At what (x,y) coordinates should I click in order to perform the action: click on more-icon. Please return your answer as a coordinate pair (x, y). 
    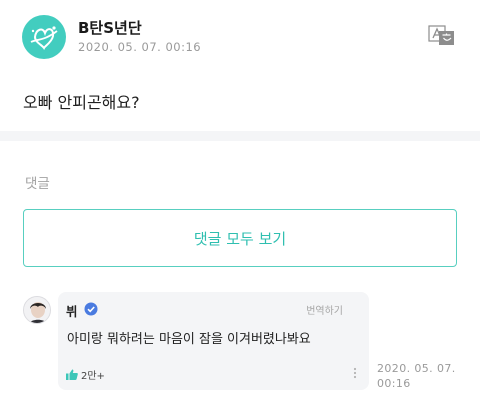
    Looking at the image, I should click on (355, 372).